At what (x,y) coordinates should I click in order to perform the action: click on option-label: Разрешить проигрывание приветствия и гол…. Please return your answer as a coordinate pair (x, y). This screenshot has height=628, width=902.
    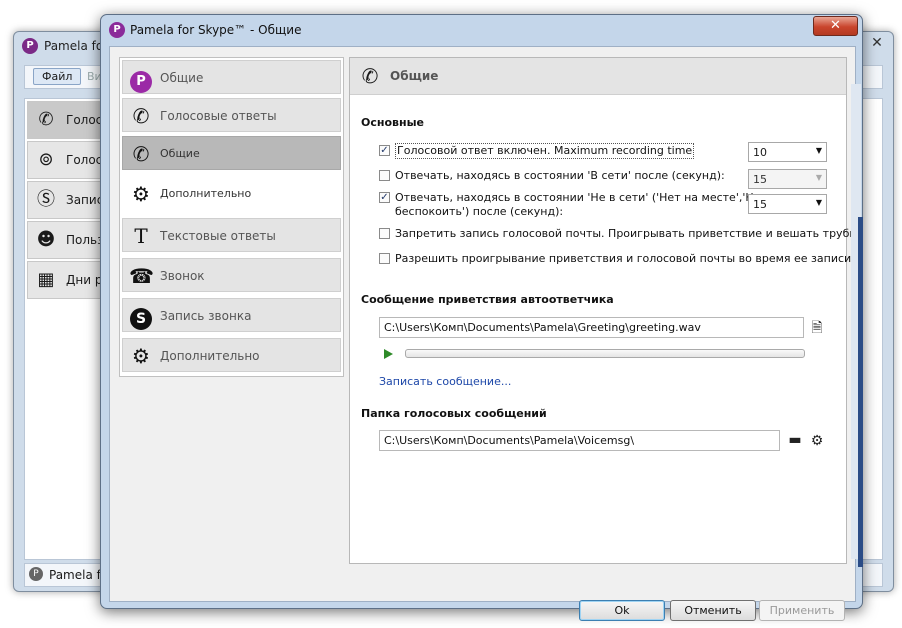
    Looking at the image, I should click on (623, 258).